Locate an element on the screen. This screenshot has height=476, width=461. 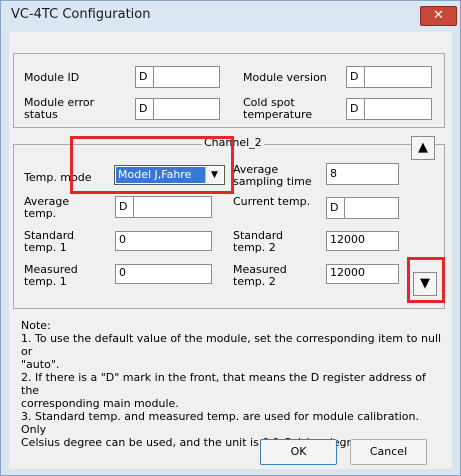
cancel-button: Cancel is located at coordinates (388, 452).